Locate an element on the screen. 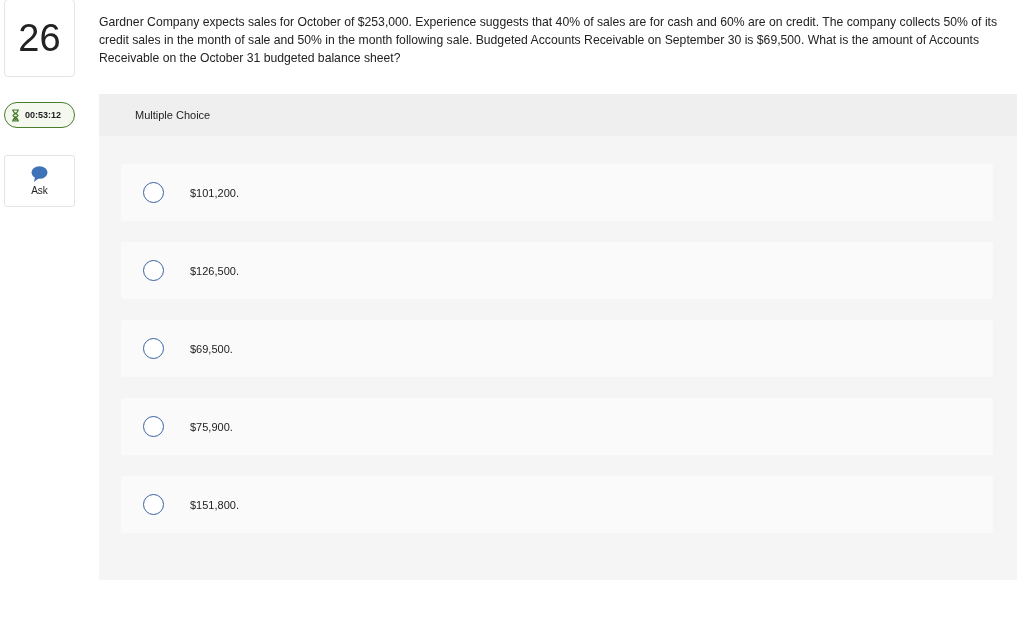  ask-button: Ask is located at coordinates (39, 181).